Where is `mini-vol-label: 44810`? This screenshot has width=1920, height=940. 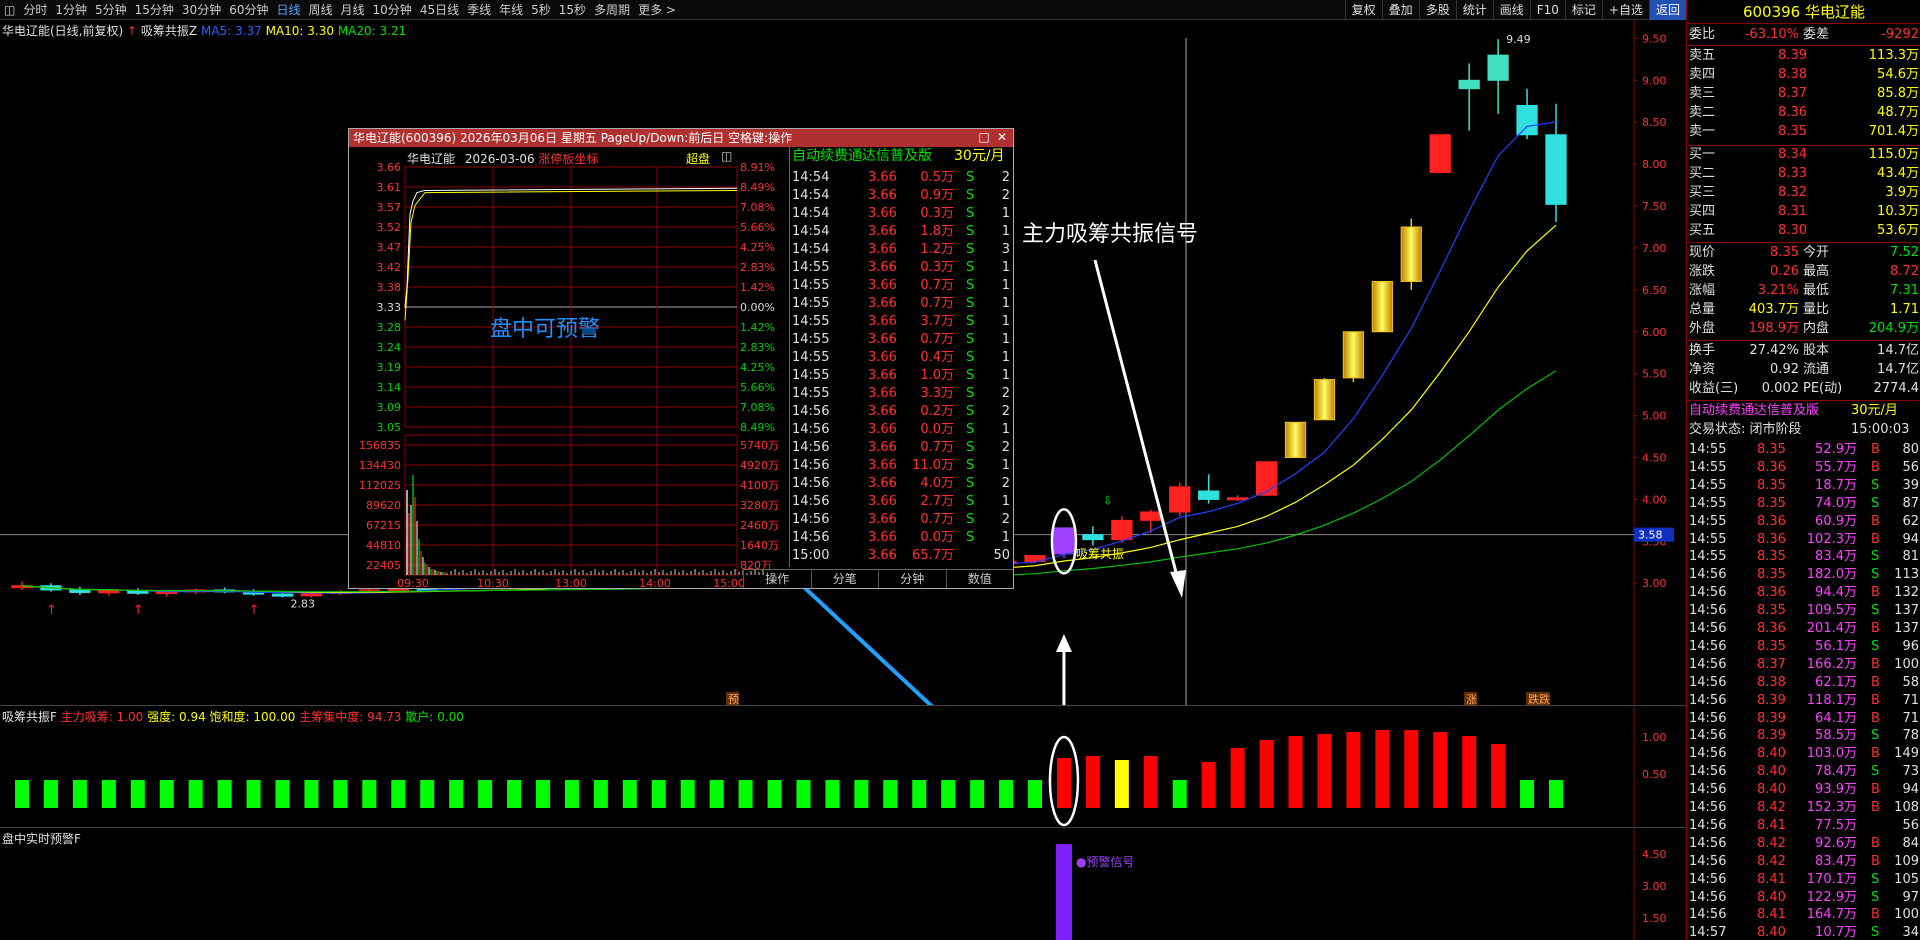
mini-vol-label: 44810 is located at coordinates (383, 545).